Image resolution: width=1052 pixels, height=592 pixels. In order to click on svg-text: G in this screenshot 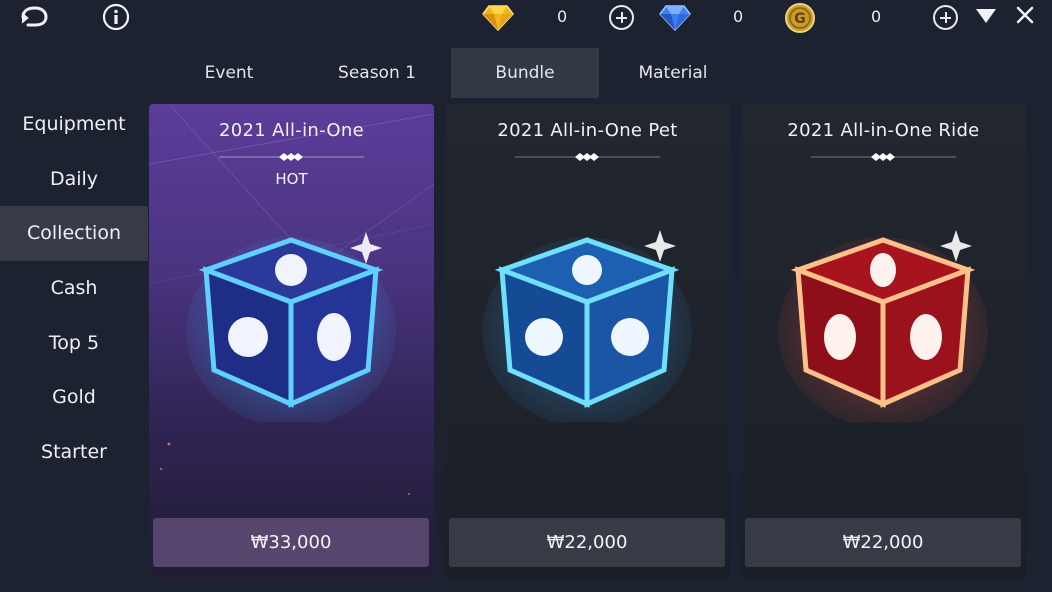, I will do `click(800, 19)`.